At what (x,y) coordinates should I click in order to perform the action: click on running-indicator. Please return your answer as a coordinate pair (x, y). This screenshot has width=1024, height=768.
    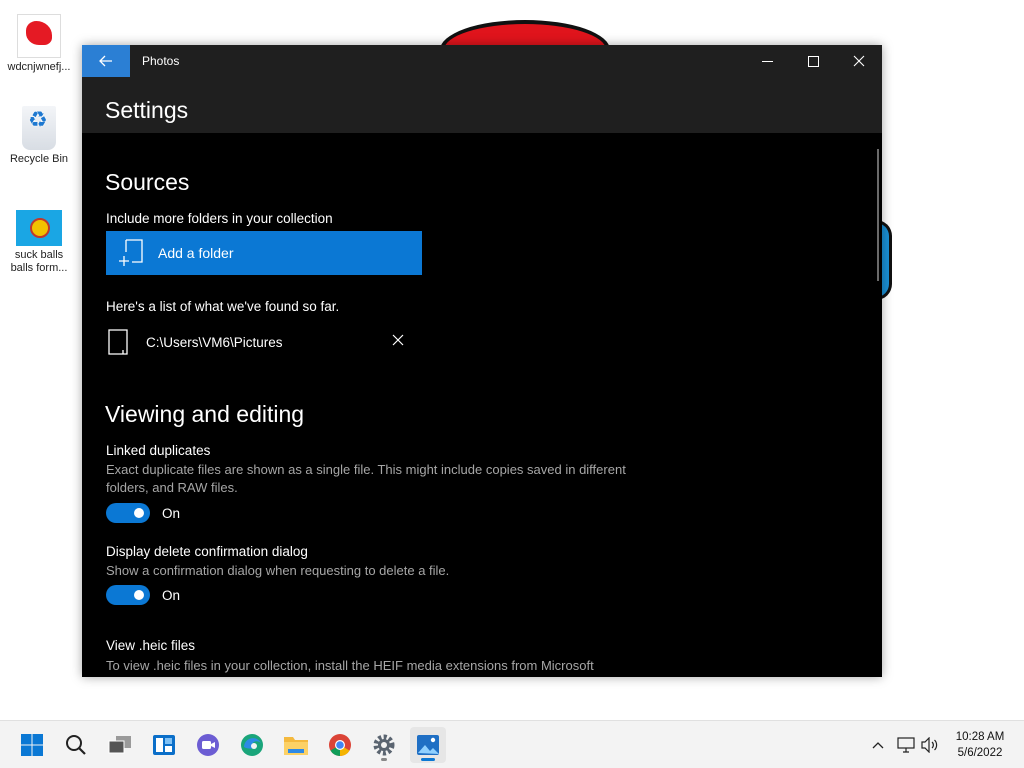
    Looking at the image, I should click on (384, 759).